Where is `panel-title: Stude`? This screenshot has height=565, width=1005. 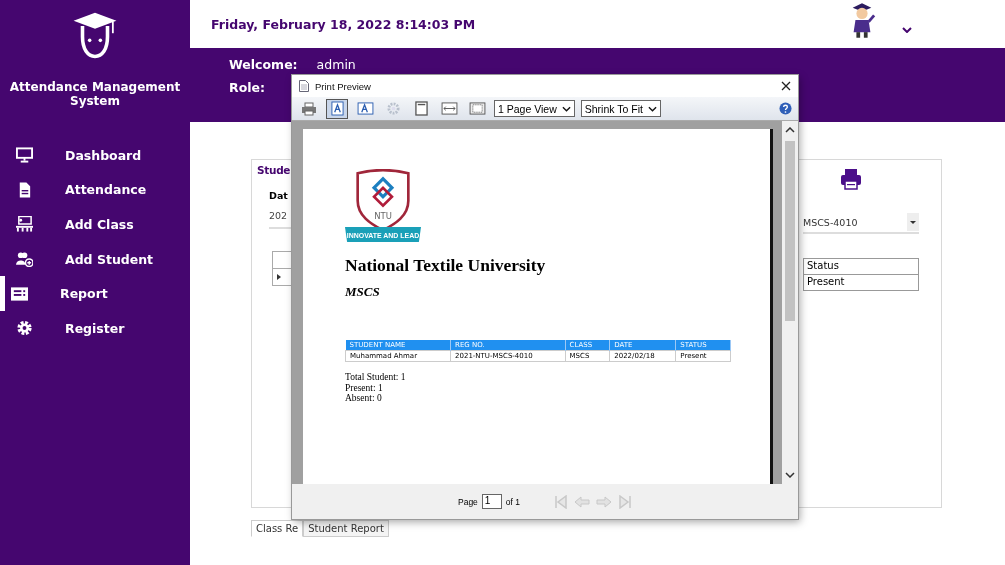
panel-title: Stude is located at coordinates (274, 170).